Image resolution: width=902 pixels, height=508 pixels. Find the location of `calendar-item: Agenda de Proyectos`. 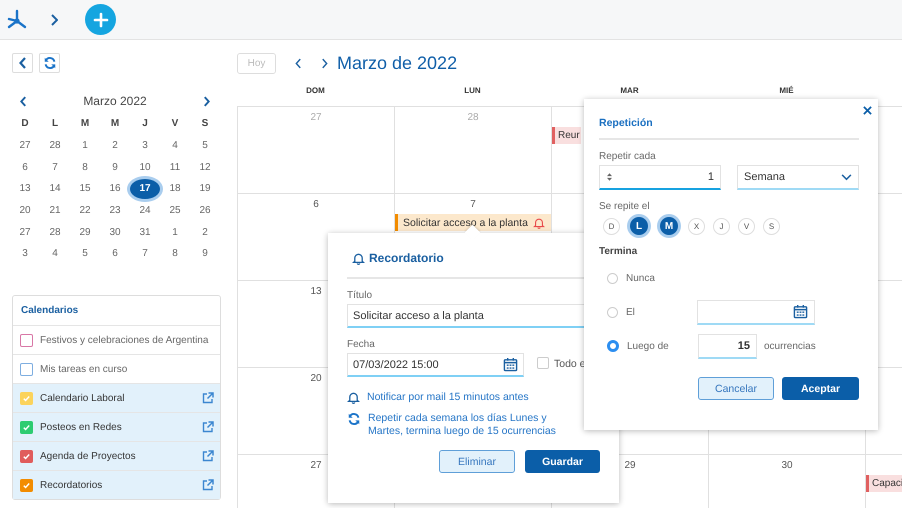

calendar-item: Agenda de Proyectos is located at coordinates (116, 457).